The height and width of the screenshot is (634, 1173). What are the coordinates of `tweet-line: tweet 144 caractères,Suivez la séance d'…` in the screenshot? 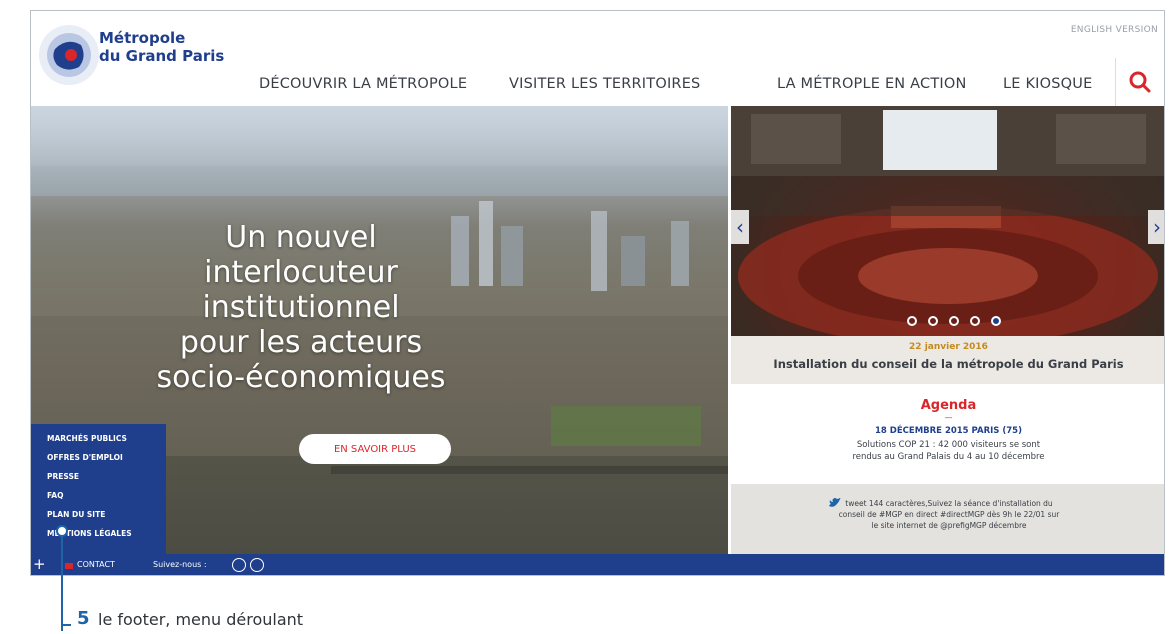 It's located at (949, 503).